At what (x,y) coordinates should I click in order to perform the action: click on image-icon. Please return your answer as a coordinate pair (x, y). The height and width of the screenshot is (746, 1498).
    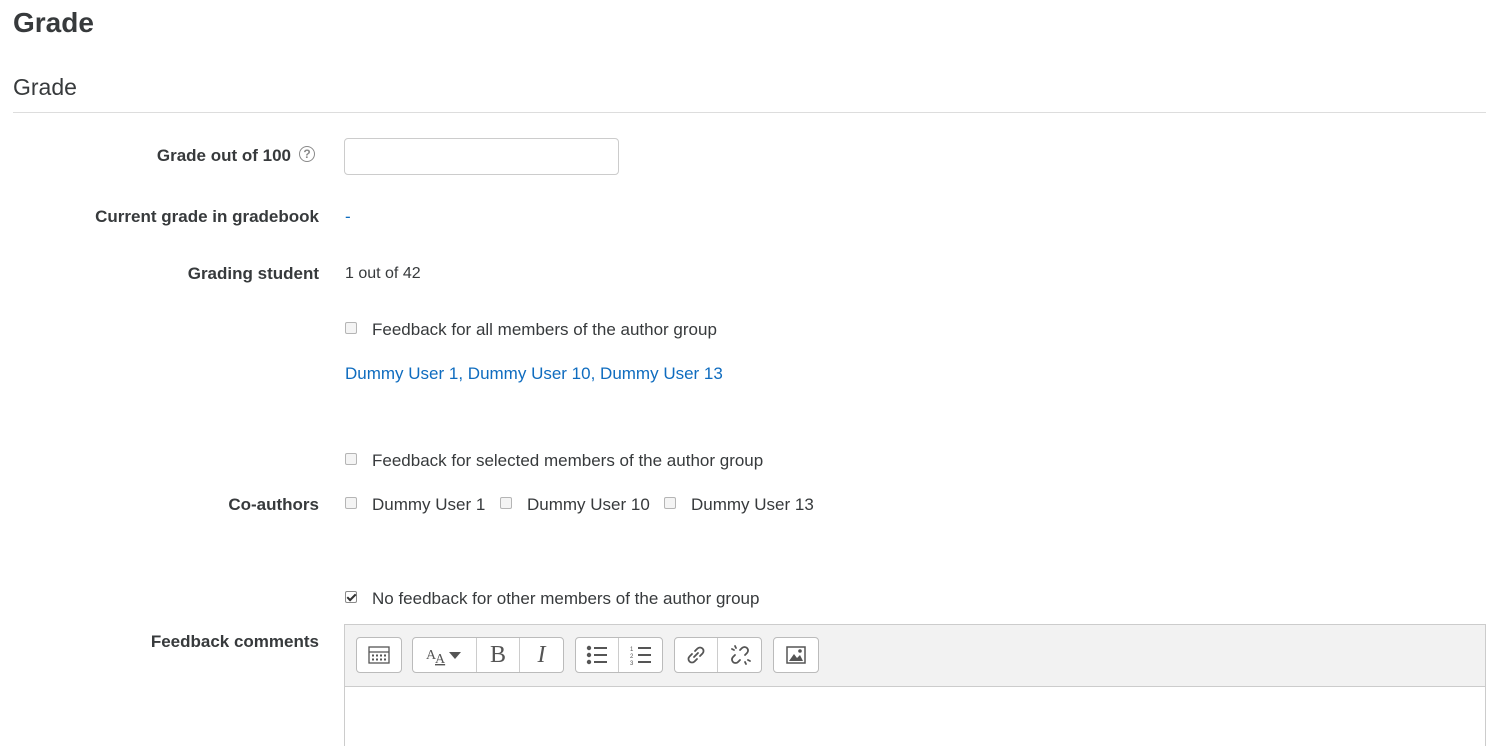
    Looking at the image, I should click on (795, 655).